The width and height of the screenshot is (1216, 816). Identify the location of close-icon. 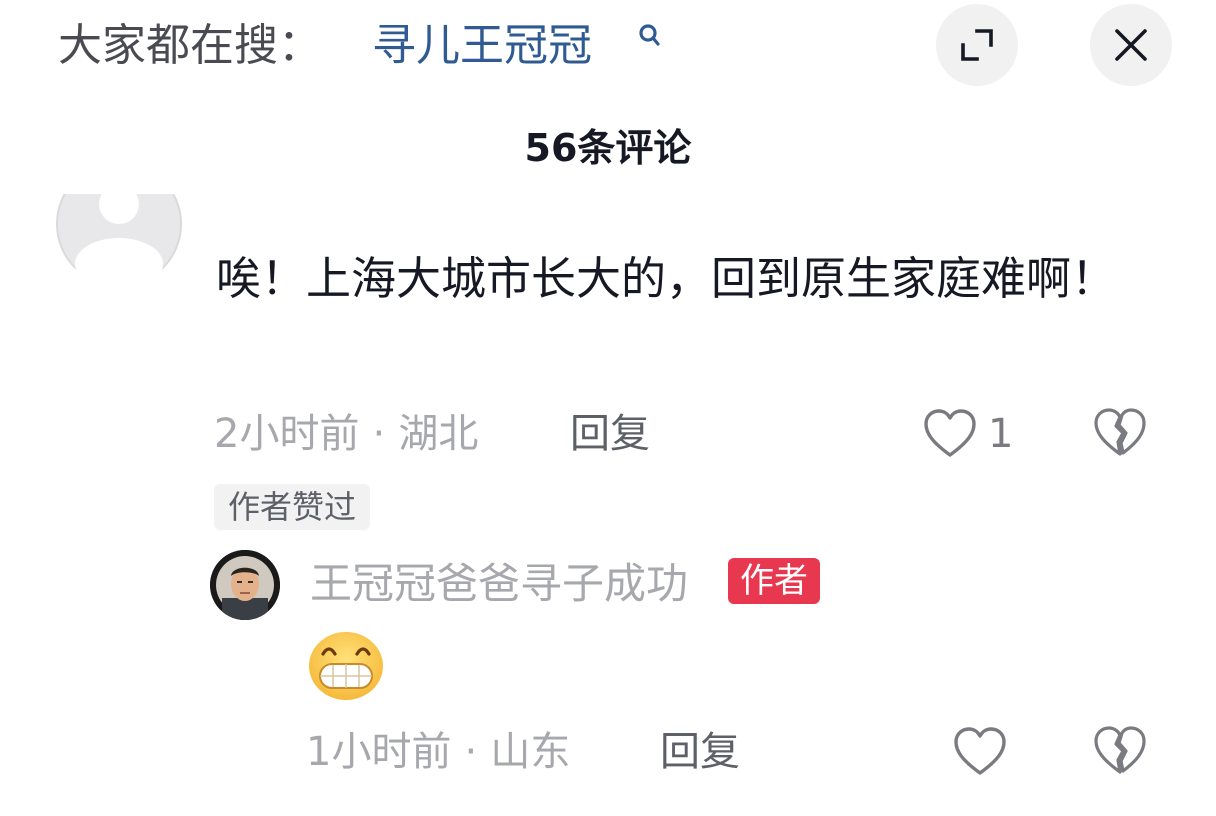
(1131, 45).